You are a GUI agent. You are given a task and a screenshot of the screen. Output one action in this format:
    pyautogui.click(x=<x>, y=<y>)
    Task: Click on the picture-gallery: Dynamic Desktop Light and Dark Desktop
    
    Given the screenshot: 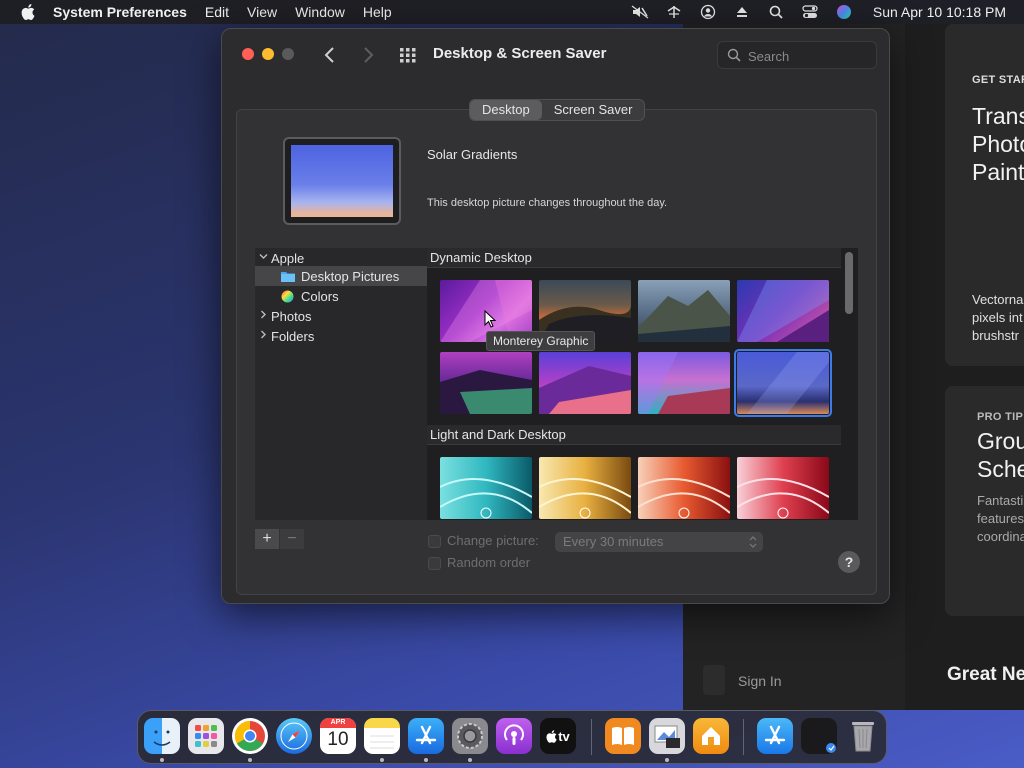 What is the action you would take?
    pyautogui.click(x=642, y=384)
    